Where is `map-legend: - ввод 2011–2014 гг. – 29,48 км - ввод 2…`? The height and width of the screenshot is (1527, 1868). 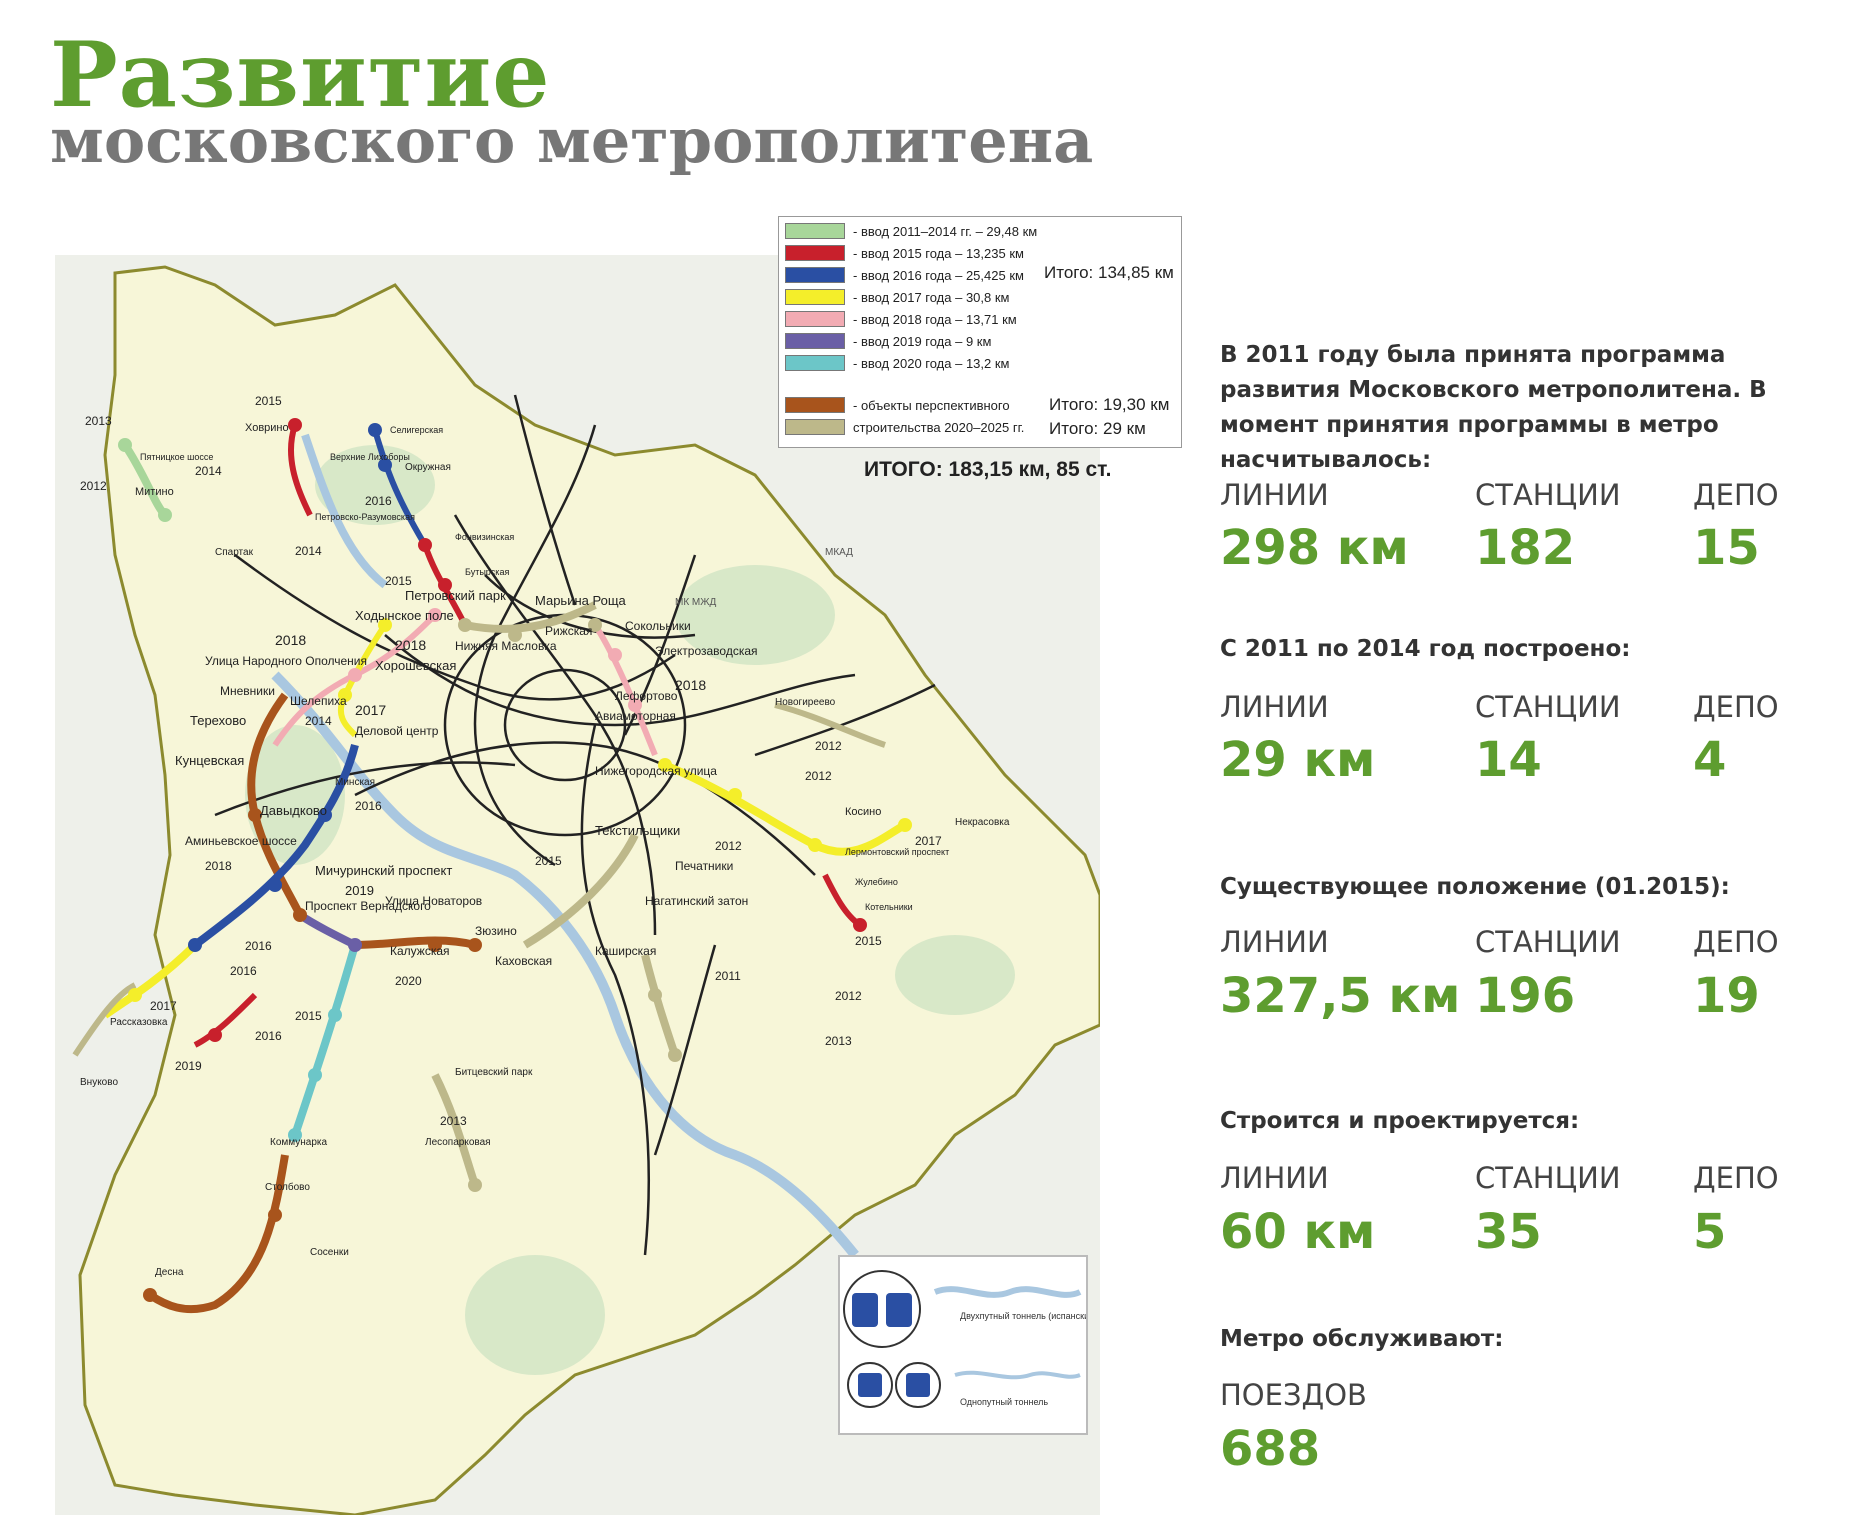
map-legend: - ввод 2011–2014 гг. – 29,48 км - ввод 2… is located at coordinates (980, 332).